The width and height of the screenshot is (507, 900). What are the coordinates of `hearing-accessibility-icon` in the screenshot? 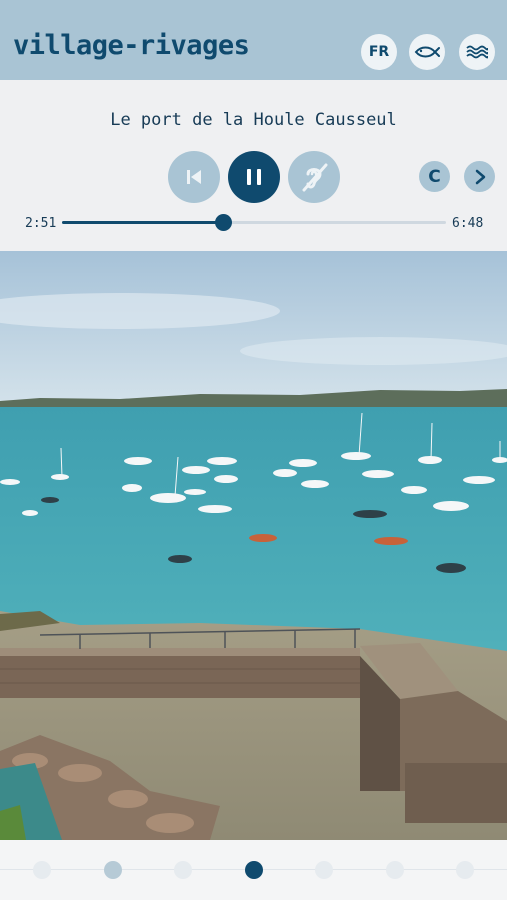 It's located at (315, 177).